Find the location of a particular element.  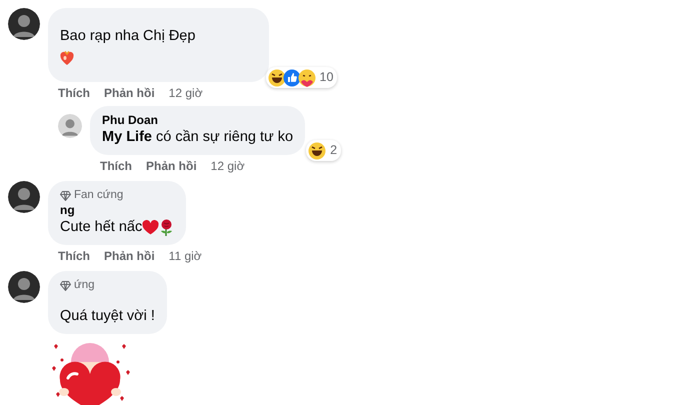

badge-label: Fan cứng is located at coordinates (99, 195).